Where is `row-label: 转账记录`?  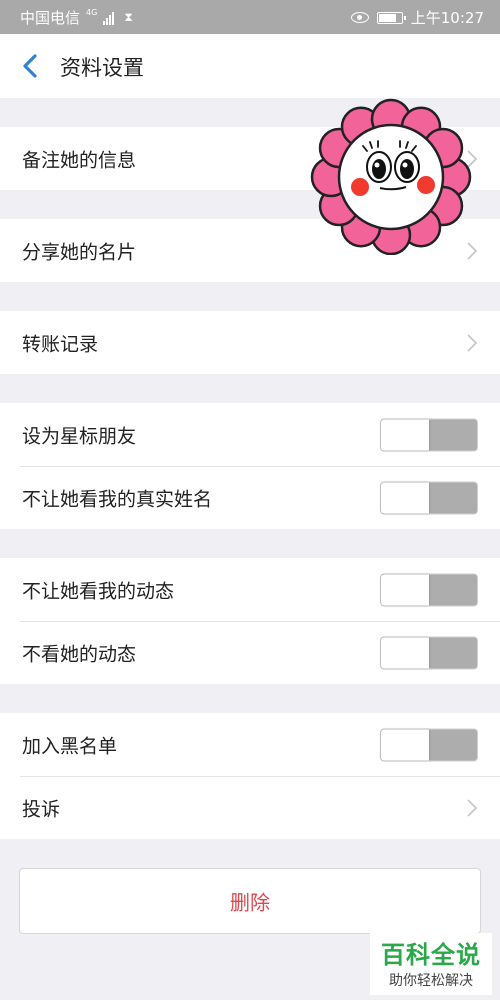
row-label: 转账记录 is located at coordinates (60, 344).